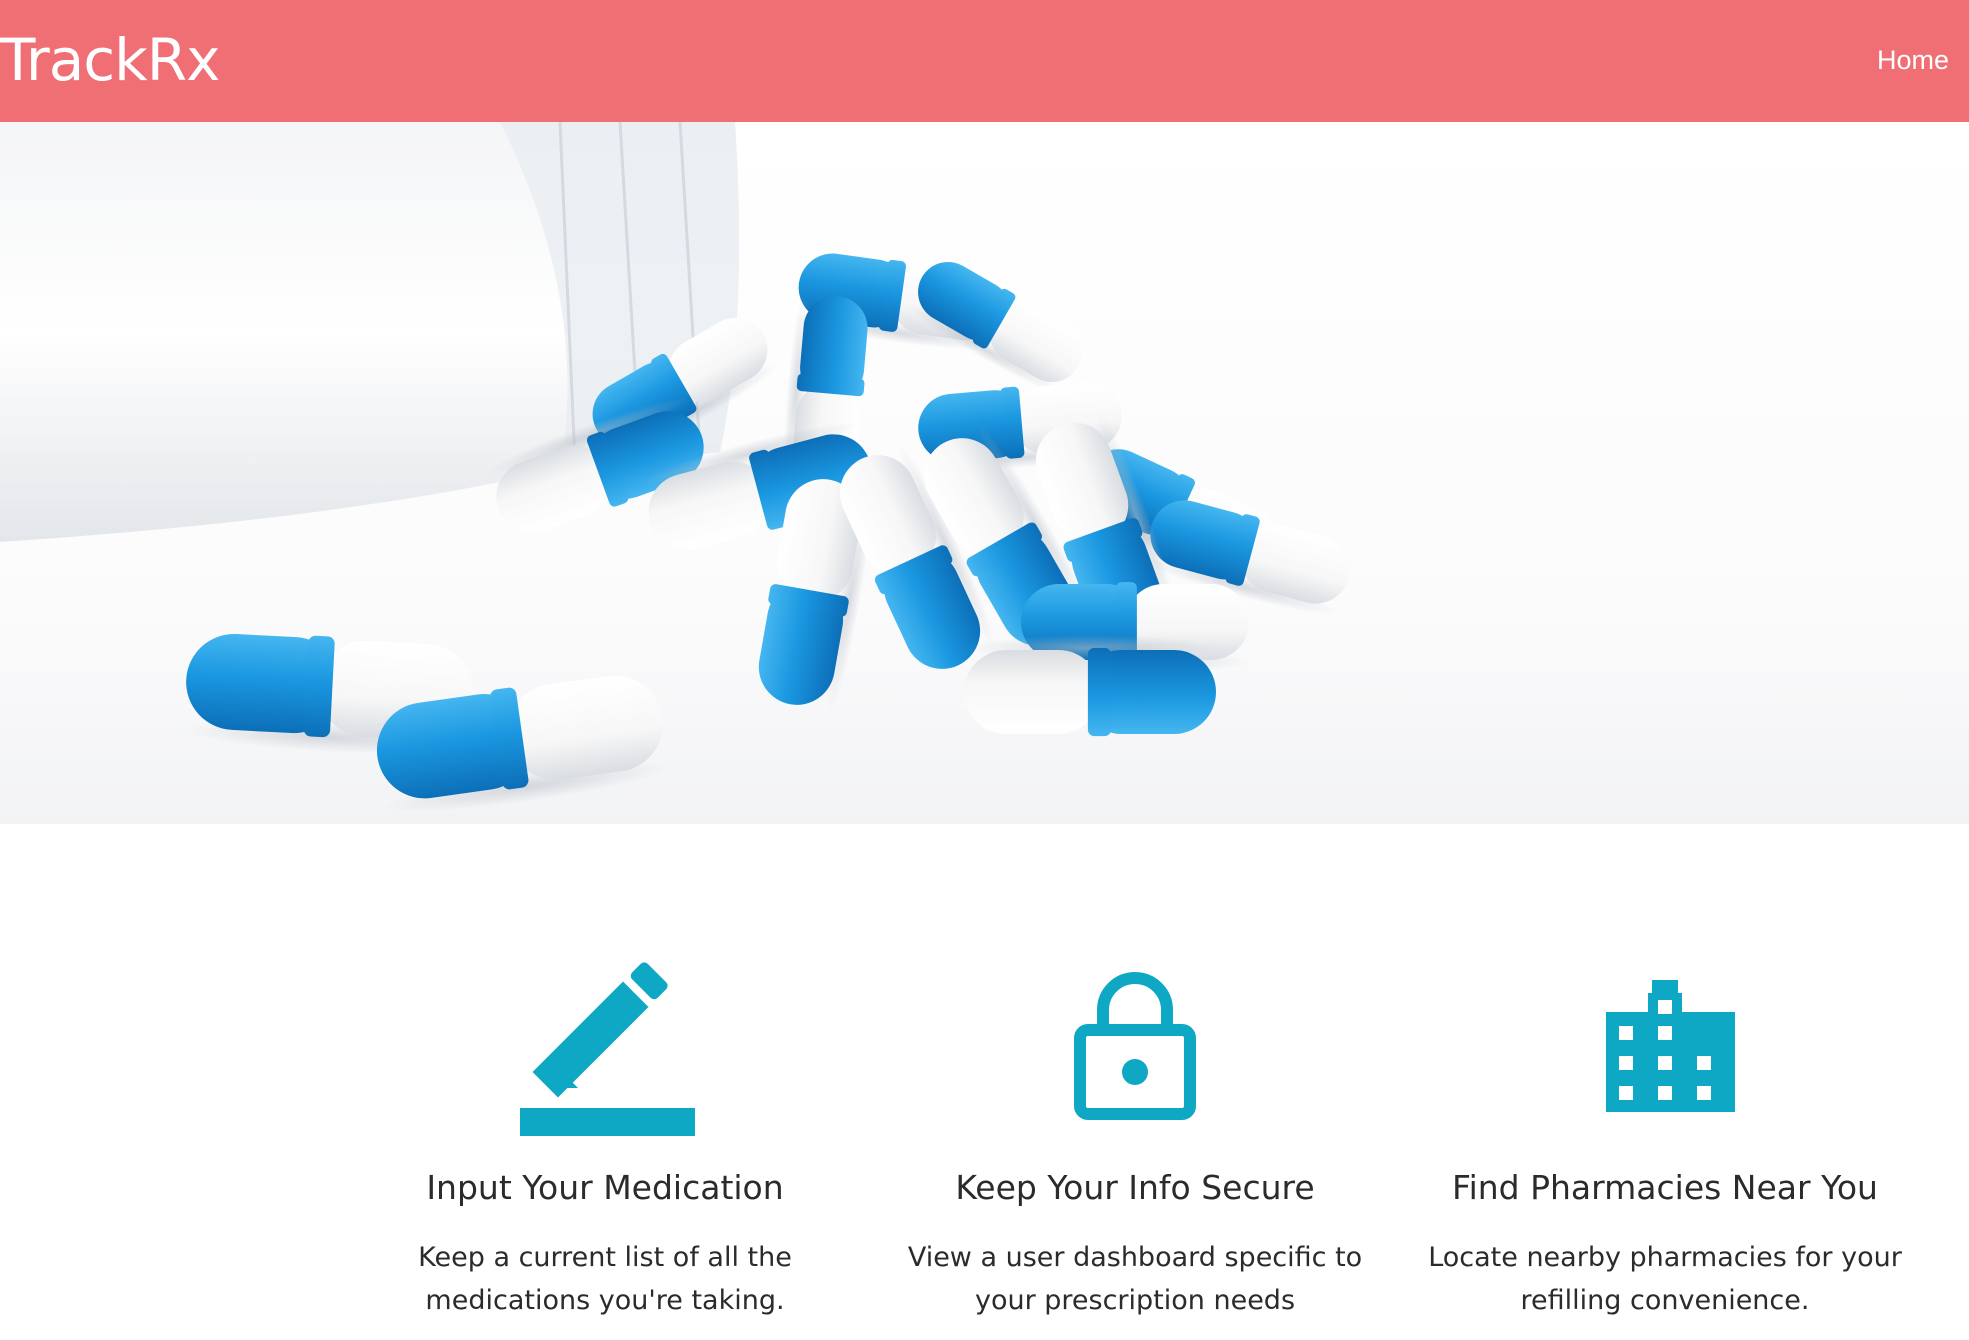 Image resolution: width=1969 pixels, height=1340 pixels. What do you see at coordinates (110, 60) in the screenshot?
I see `brand-logo: TrackRx` at bounding box center [110, 60].